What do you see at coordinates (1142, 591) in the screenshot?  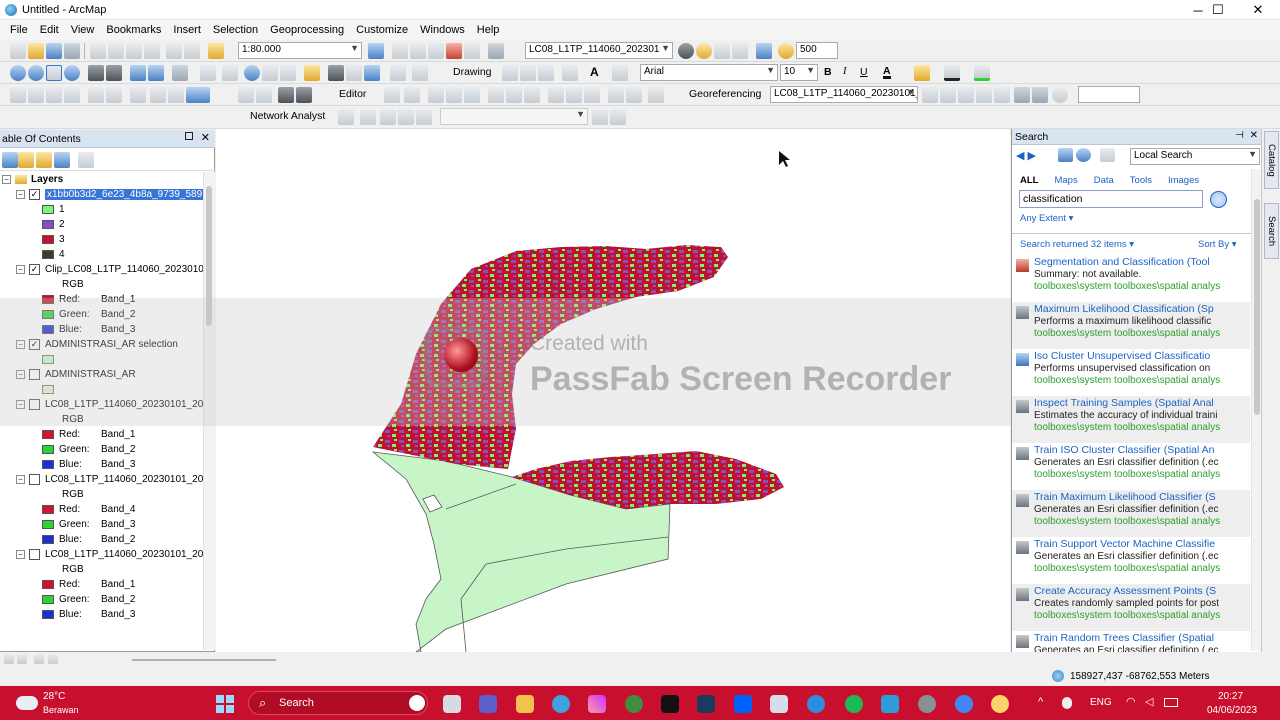 I see `result-title: Create Accuracy Assessment Points (S` at bounding box center [1142, 591].